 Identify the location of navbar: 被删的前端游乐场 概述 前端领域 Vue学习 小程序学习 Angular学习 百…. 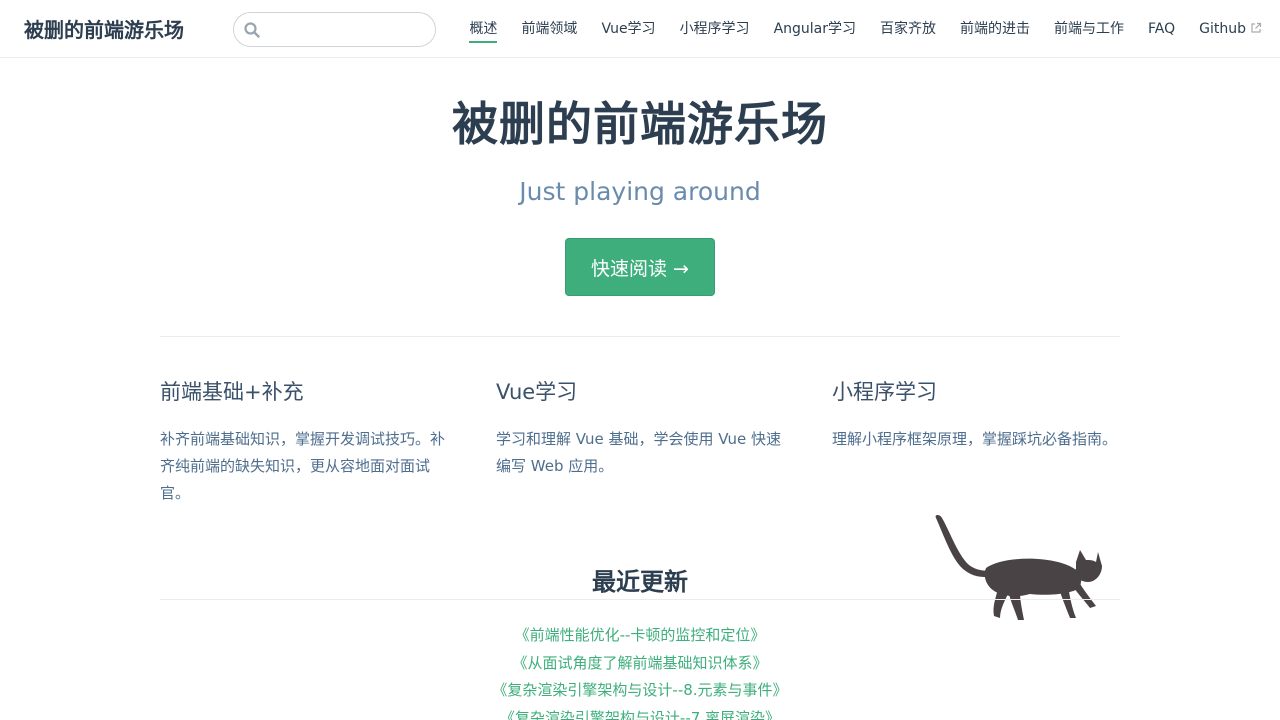
(640, 29).